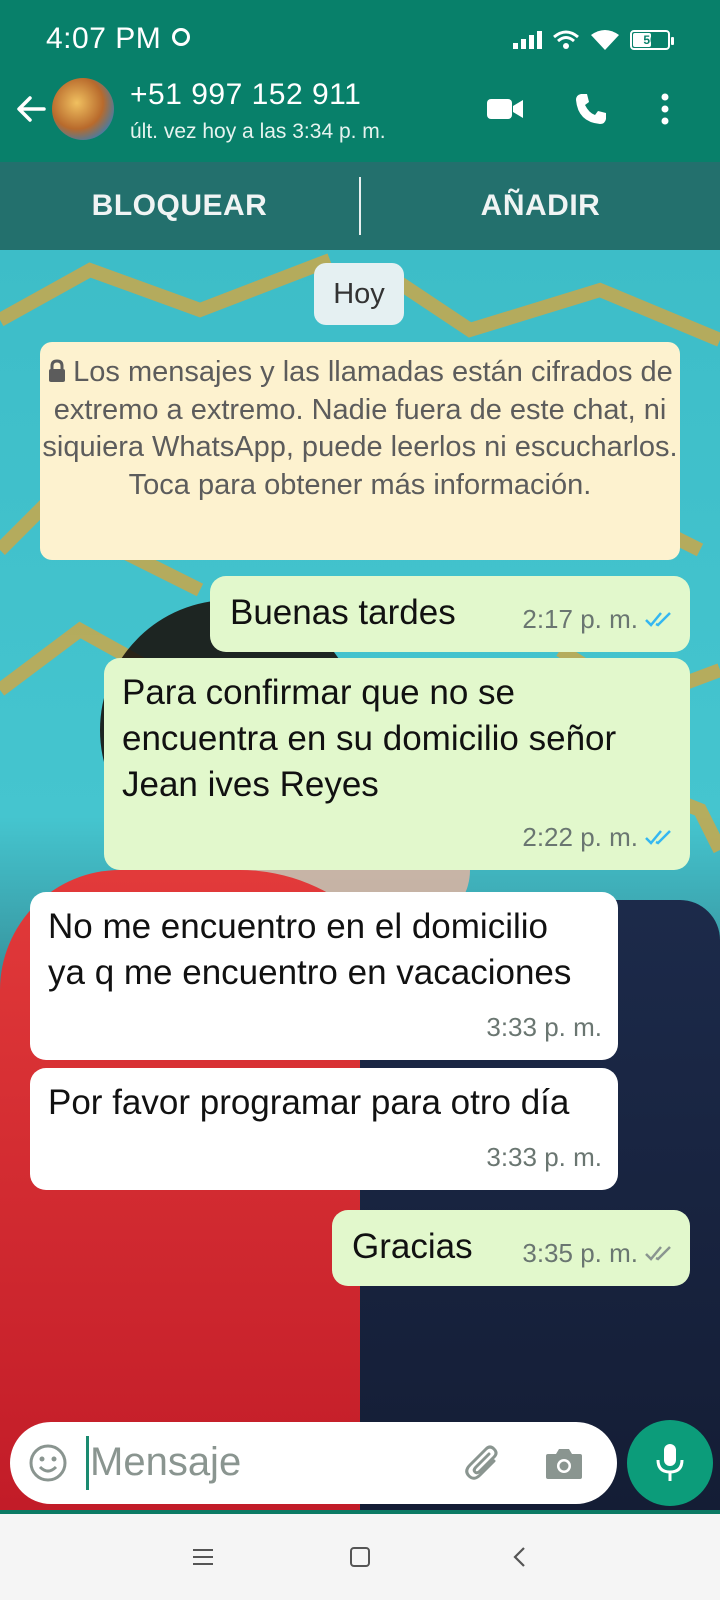 This screenshot has height=1600, width=720. I want to click on add-button: AÑADIR, so click(540, 206).